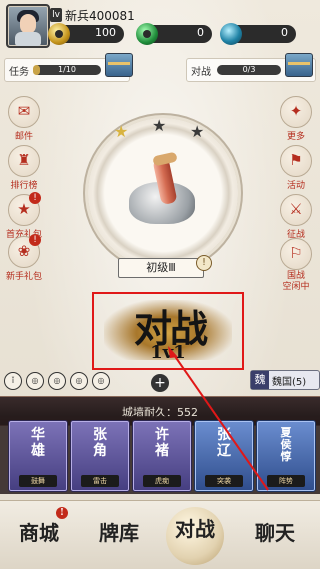 This screenshot has width=320, height=569. What do you see at coordinates (224, 481) in the screenshot?
I see `hero-skill: 突袭` at bounding box center [224, 481].